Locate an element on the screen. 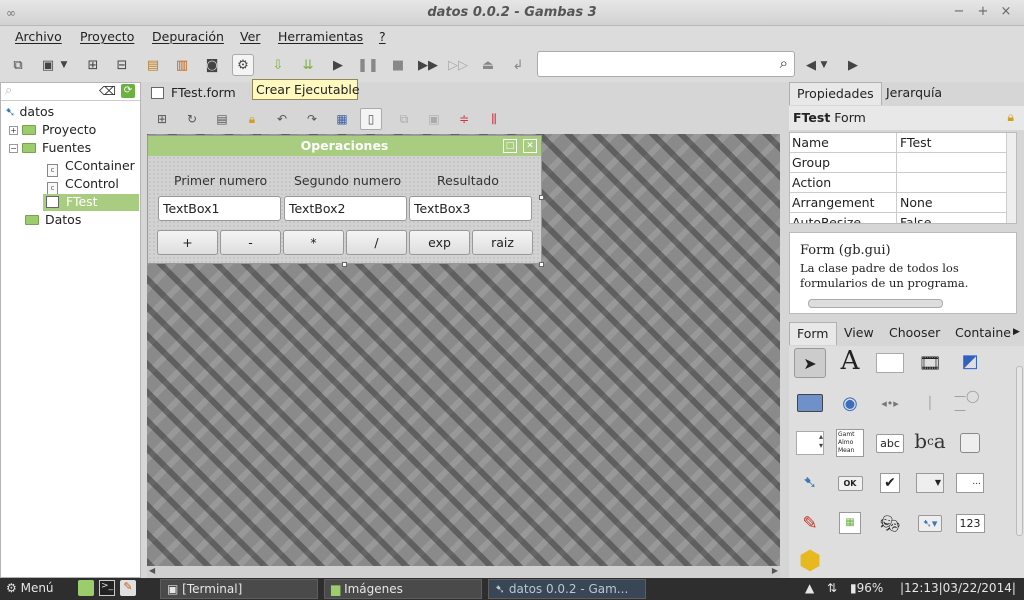 The image size is (1024, 600). close-window-button: × is located at coordinates (1006, 13).